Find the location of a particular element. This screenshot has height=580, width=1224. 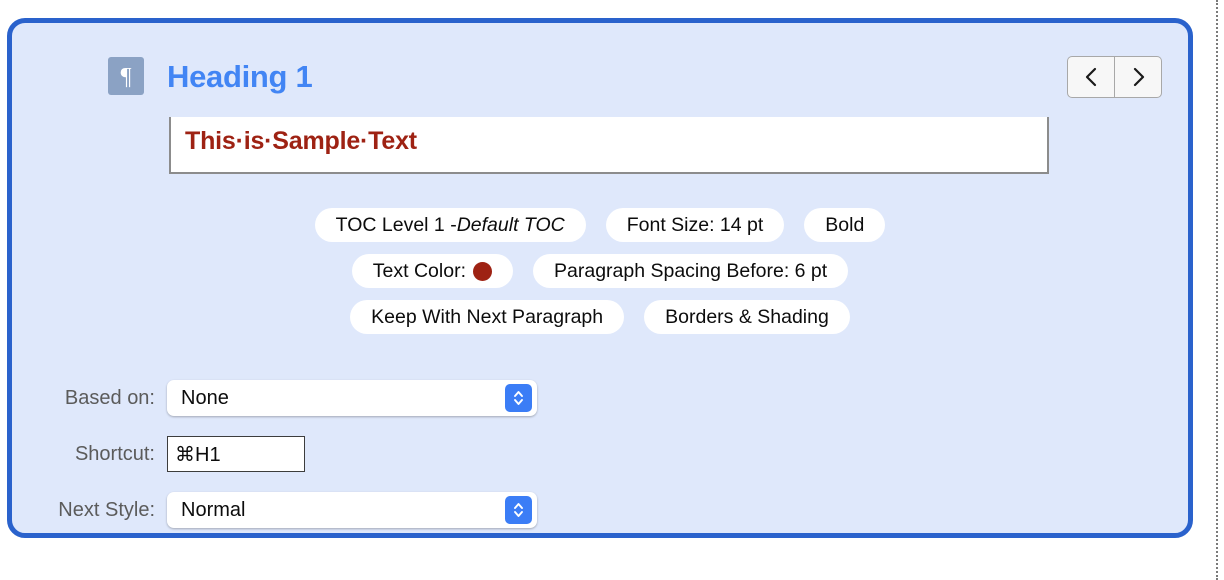

previous-style-button is located at coordinates (1091, 77).